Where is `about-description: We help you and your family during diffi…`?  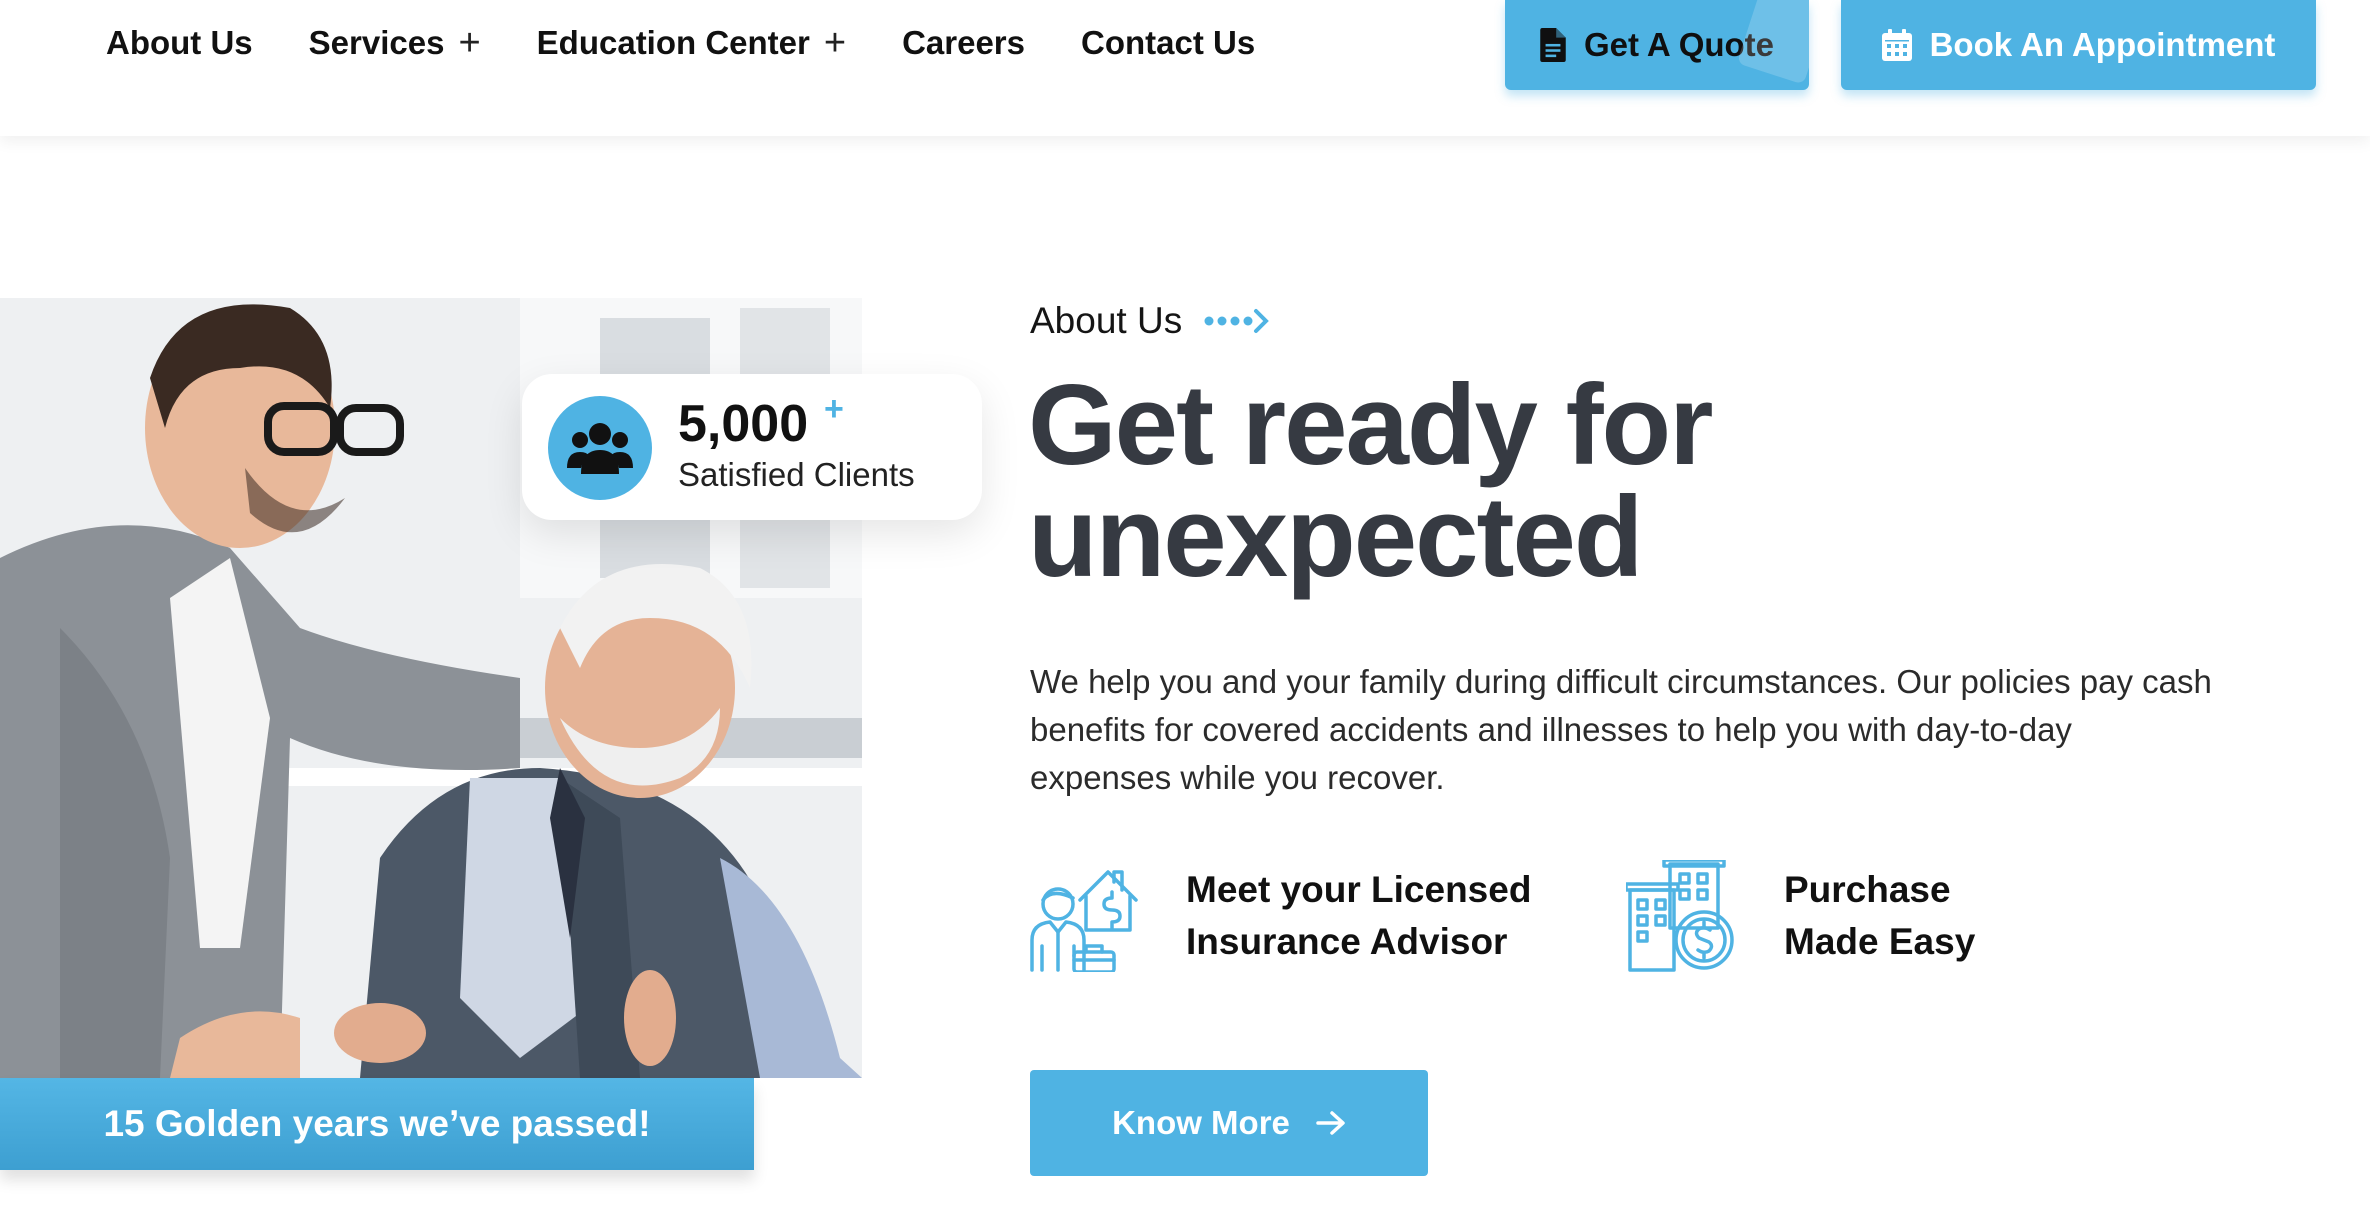
about-description: We help you and your family during diffi… is located at coordinates (1621, 729).